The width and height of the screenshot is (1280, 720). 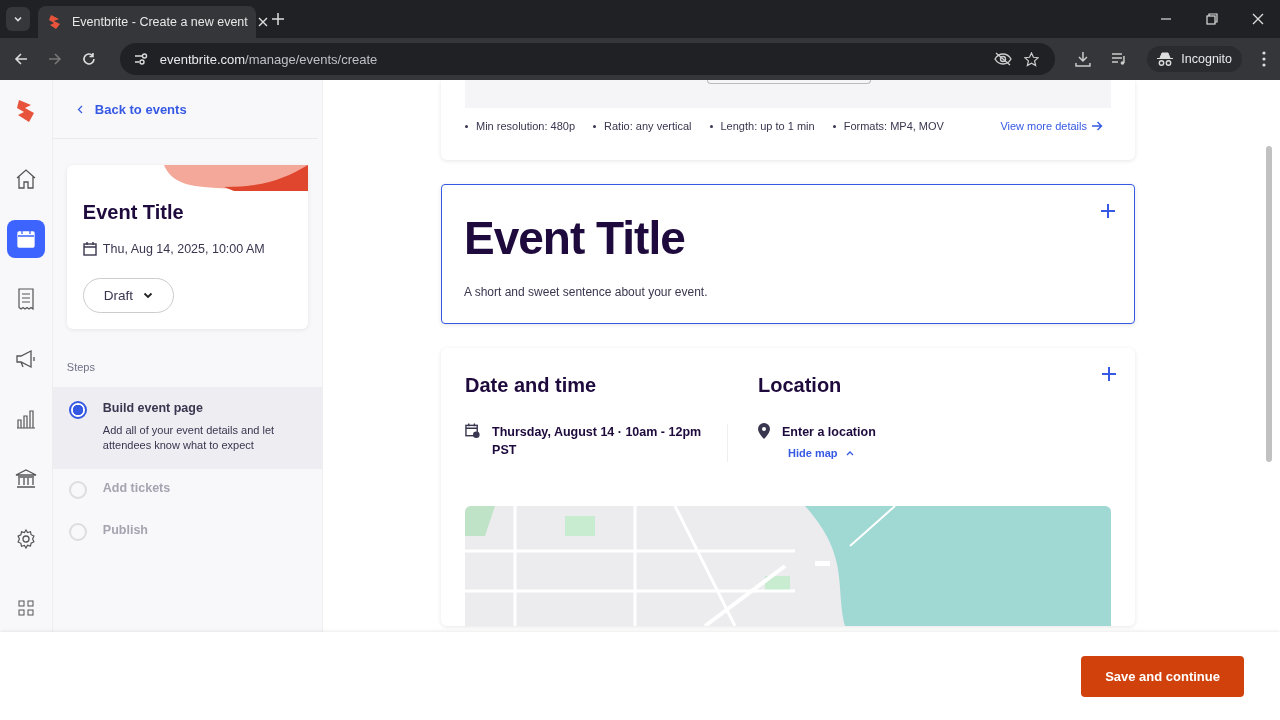 What do you see at coordinates (54, 59) in the screenshot?
I see `forward-icon` at bounding box center [54, 59].